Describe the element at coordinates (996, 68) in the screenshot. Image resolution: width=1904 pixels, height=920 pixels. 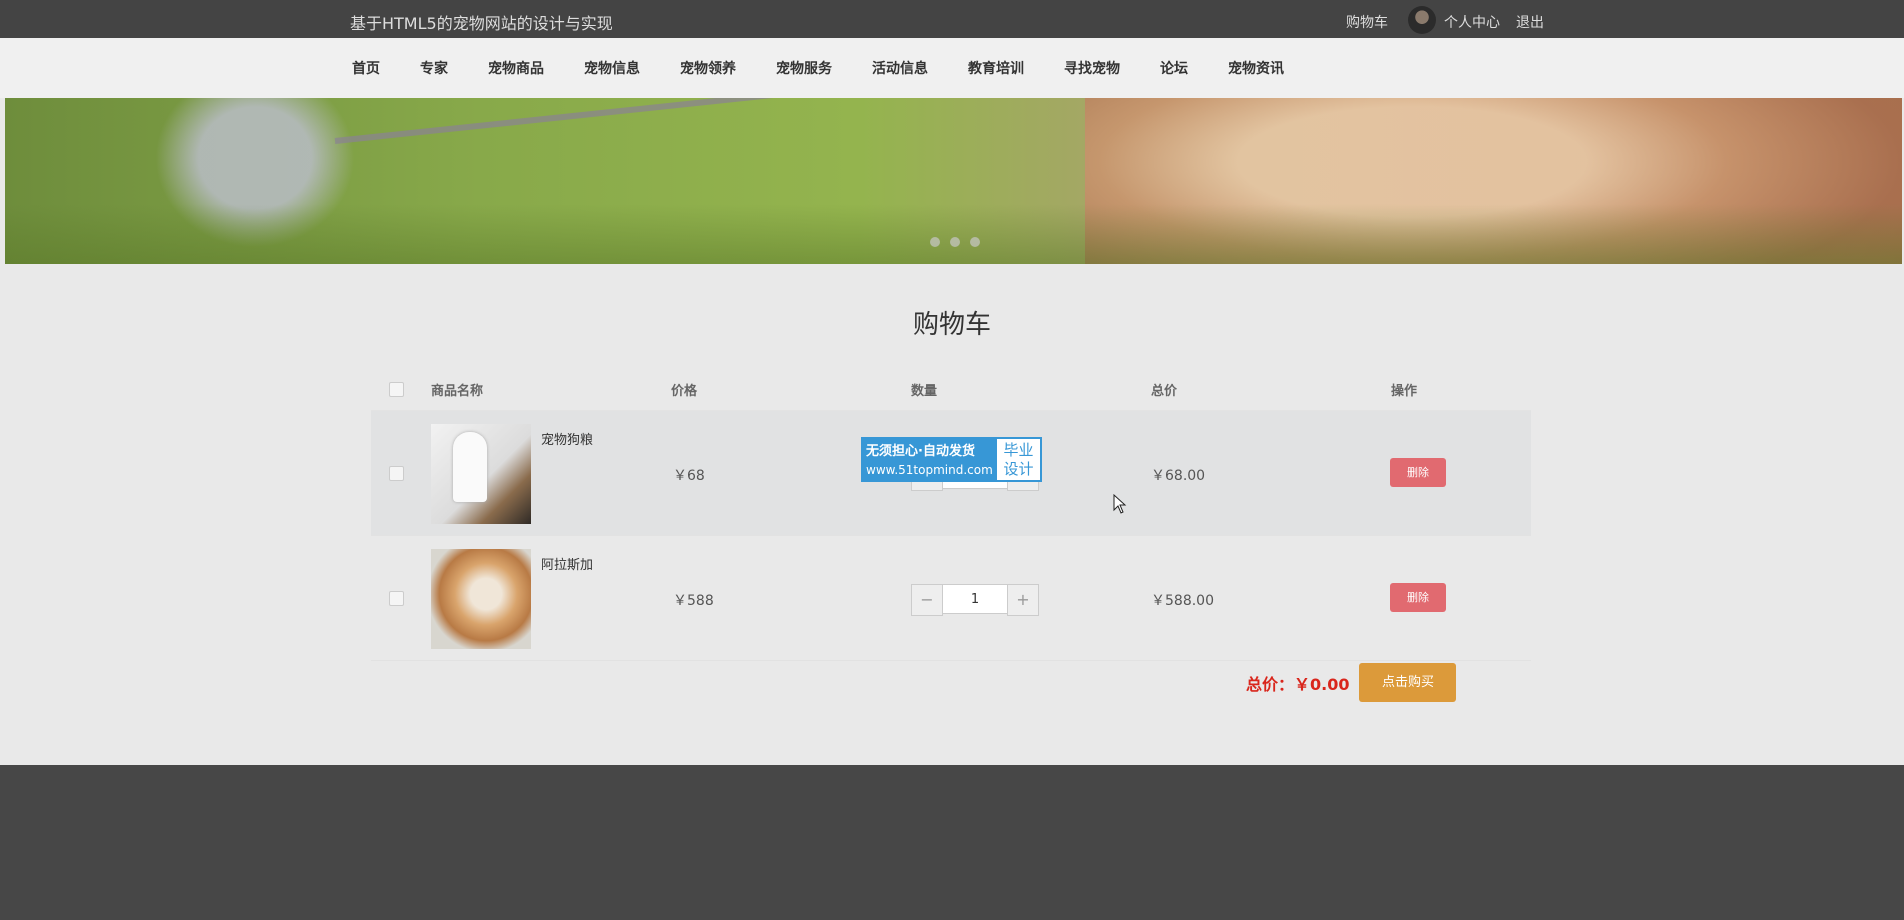
I see `nav-item-training: 教育培训` at that location.